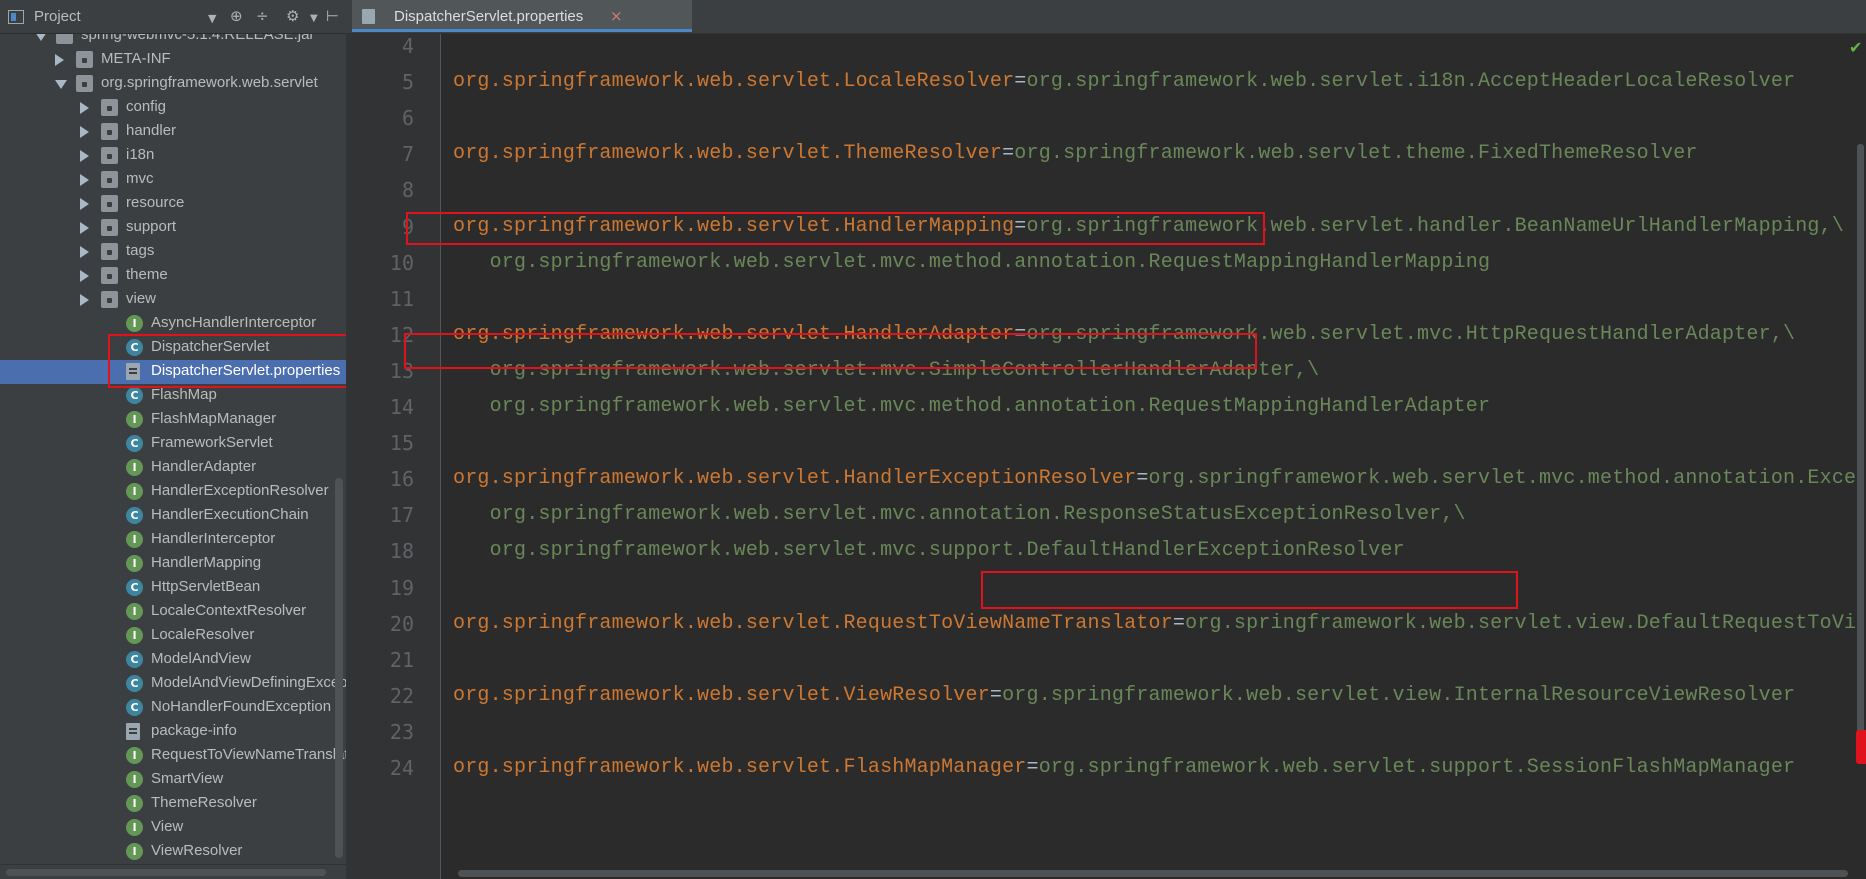 The image size is (1866, 879). Describe the element at coordinates (522, 16) in the screenshot. I see `tab-dispatcherservlet-properties: DispatcherServlet.properties ×` at that location.